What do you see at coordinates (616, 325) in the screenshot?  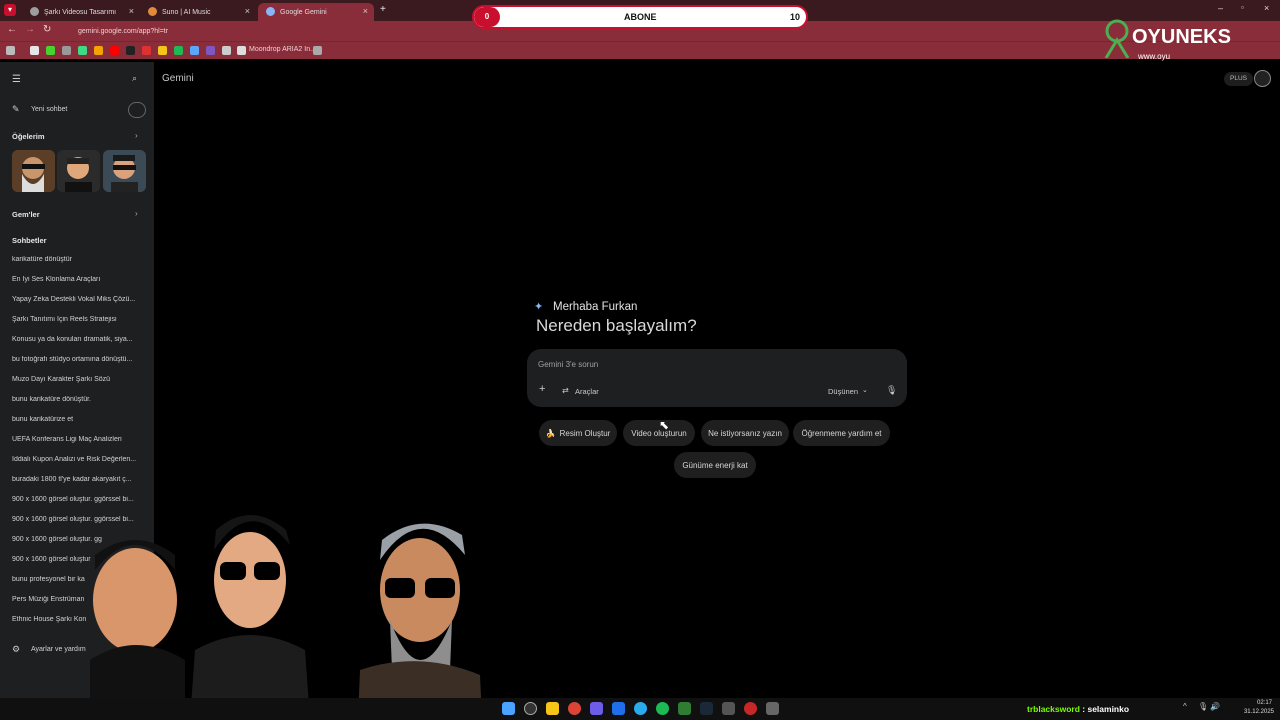 I see `headline: Nereden başlayalım?` at bounding box center [616, 325].